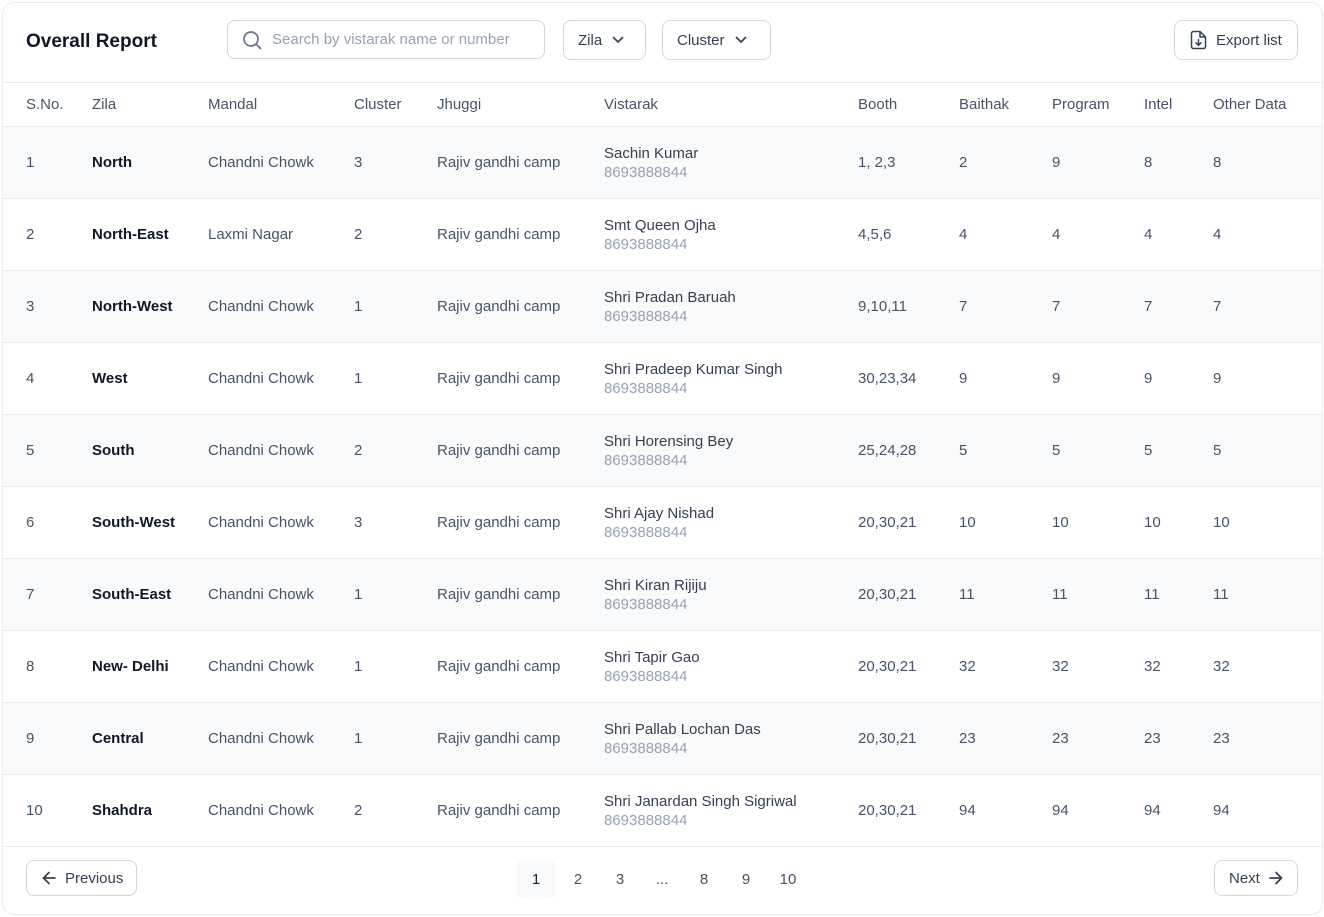 The height and width of the screenshot is (917, 1324). What do you see at coordinates (1005, 810) in the screenshot?
I see `cell-baithak: 94` at bounding box center [1005, 810].